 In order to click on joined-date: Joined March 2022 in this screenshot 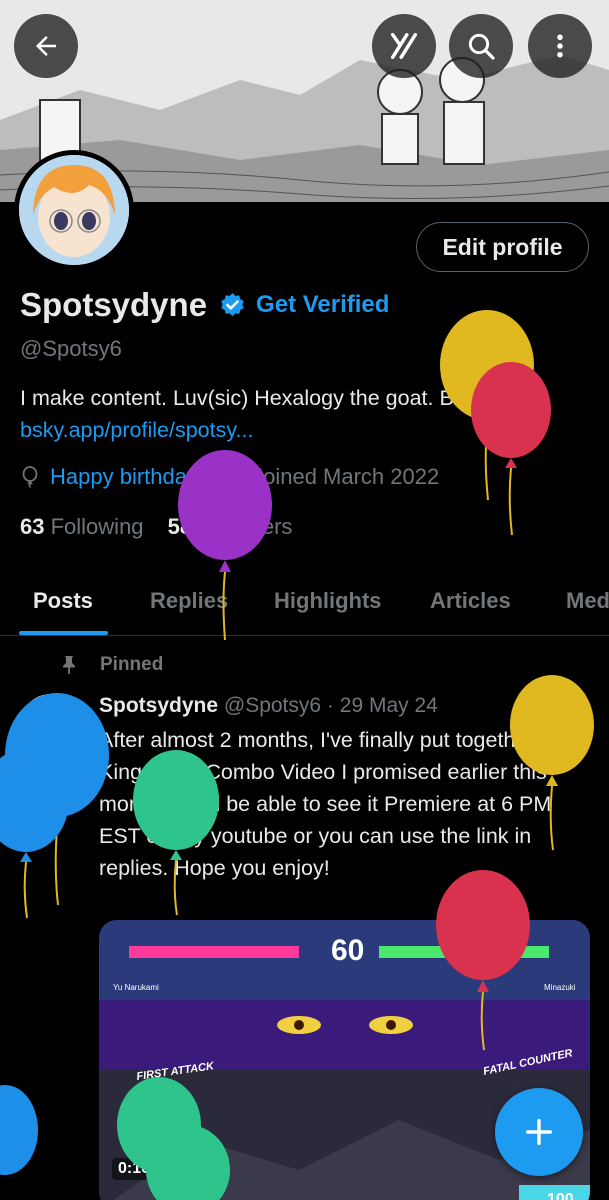, I will do `click(346, 476)`.